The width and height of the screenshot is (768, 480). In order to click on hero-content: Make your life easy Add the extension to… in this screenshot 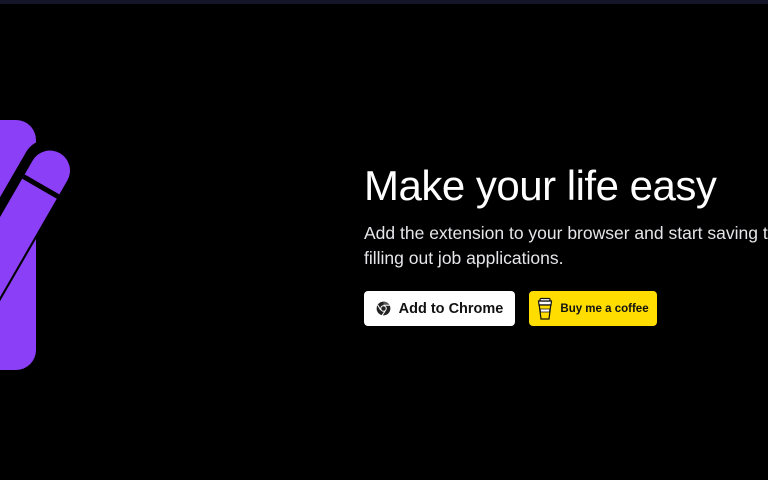, I will do `click(566, 215)`.